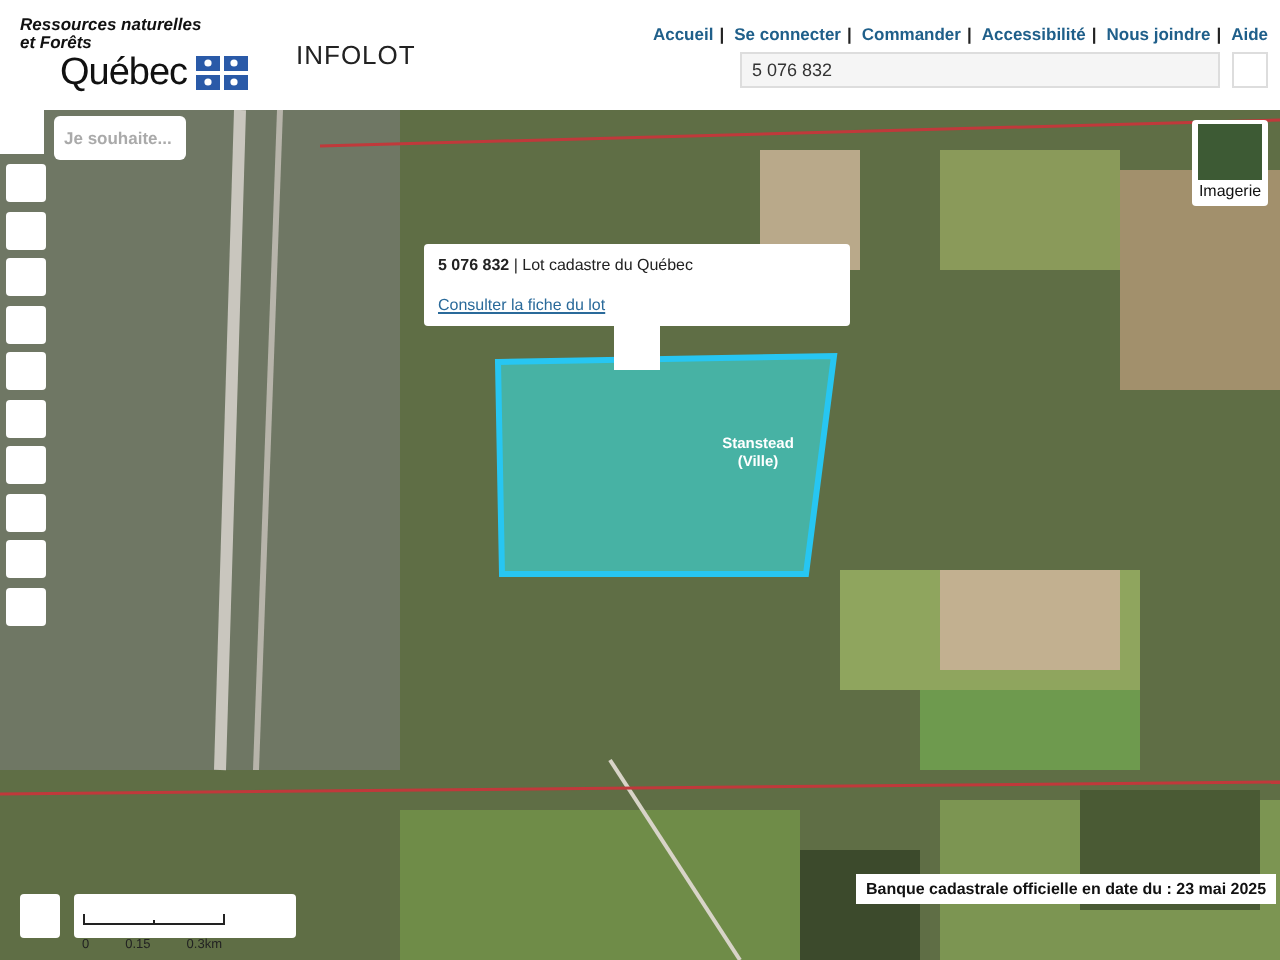 Image resolution: width=1280 pixels, height=960 pixels. I want to click on nav-link: Accueil, so click(683, 33).